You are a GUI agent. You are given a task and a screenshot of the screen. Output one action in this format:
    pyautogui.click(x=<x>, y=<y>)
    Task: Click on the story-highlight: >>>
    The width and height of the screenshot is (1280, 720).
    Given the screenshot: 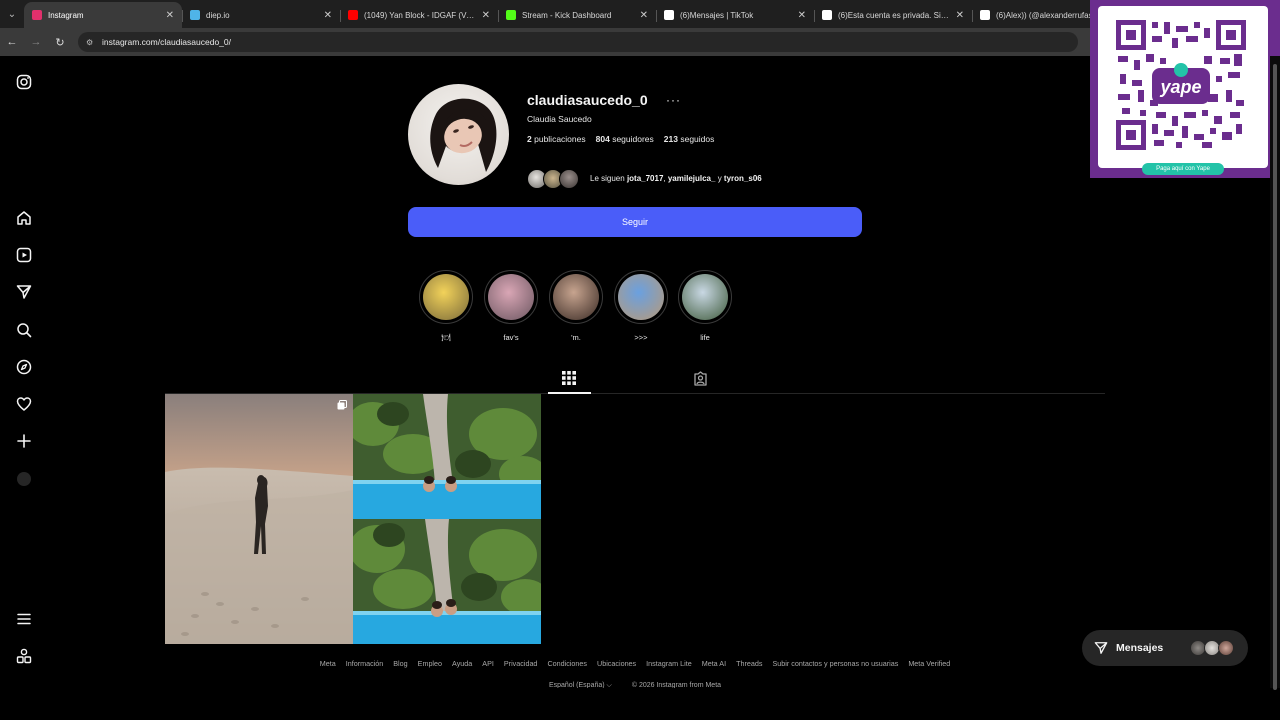 What is the action you would take?
    pyautogui.click(x=641, y=306)
    